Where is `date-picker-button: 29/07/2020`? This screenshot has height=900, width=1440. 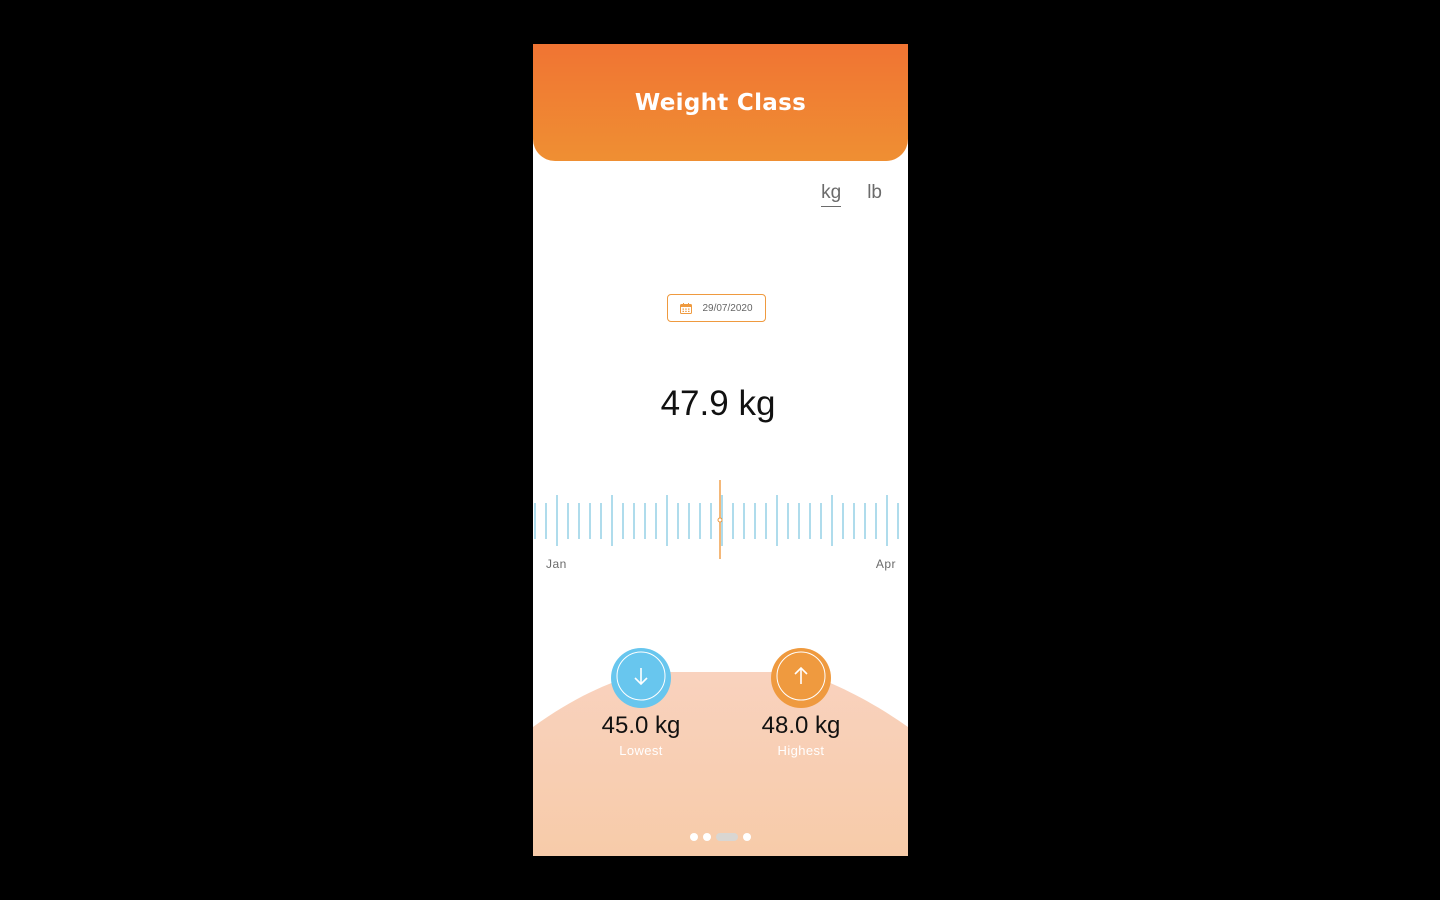
date-picker-button: 29/07/2020 is located at coordinates (716, 308).